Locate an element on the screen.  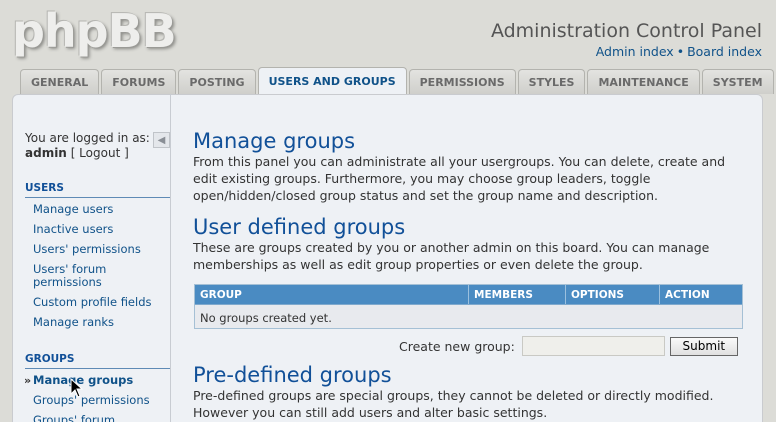
sidebar-item-users-forum-permissions: Users' forum permissions is located at coordinates (83, 276).